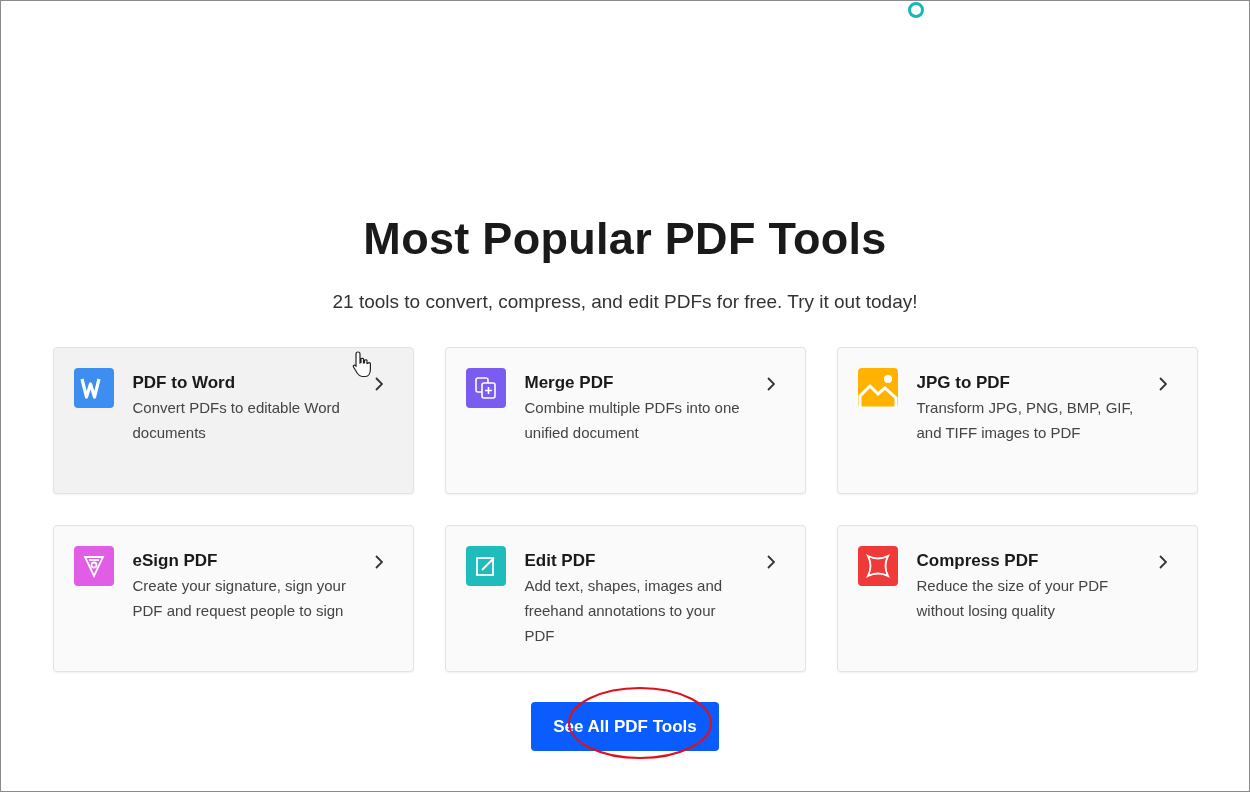  Describe the element at coordinates (361, 365) in the screenshot. I see `hand-cursor-icon` at that location.